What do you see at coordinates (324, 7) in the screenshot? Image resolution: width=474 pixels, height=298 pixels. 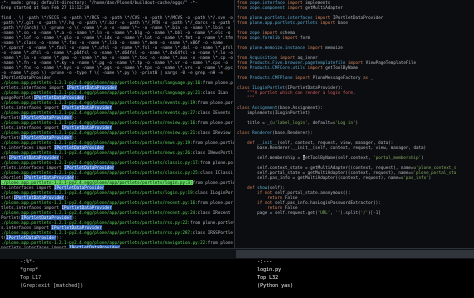 I see `code-text: getMultiAdapter` at bounding box center [324, 7].